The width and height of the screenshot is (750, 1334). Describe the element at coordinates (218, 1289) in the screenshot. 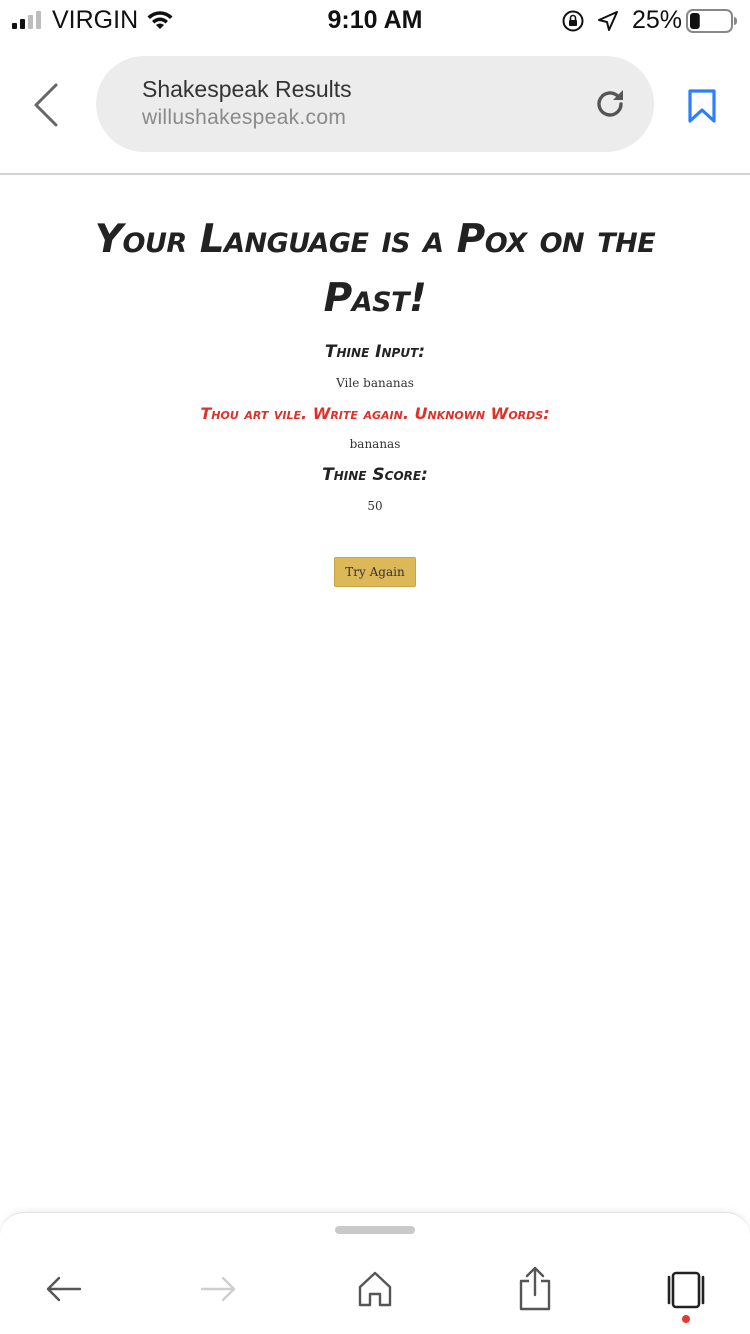

I see `forward-arrow-icon` at that location.